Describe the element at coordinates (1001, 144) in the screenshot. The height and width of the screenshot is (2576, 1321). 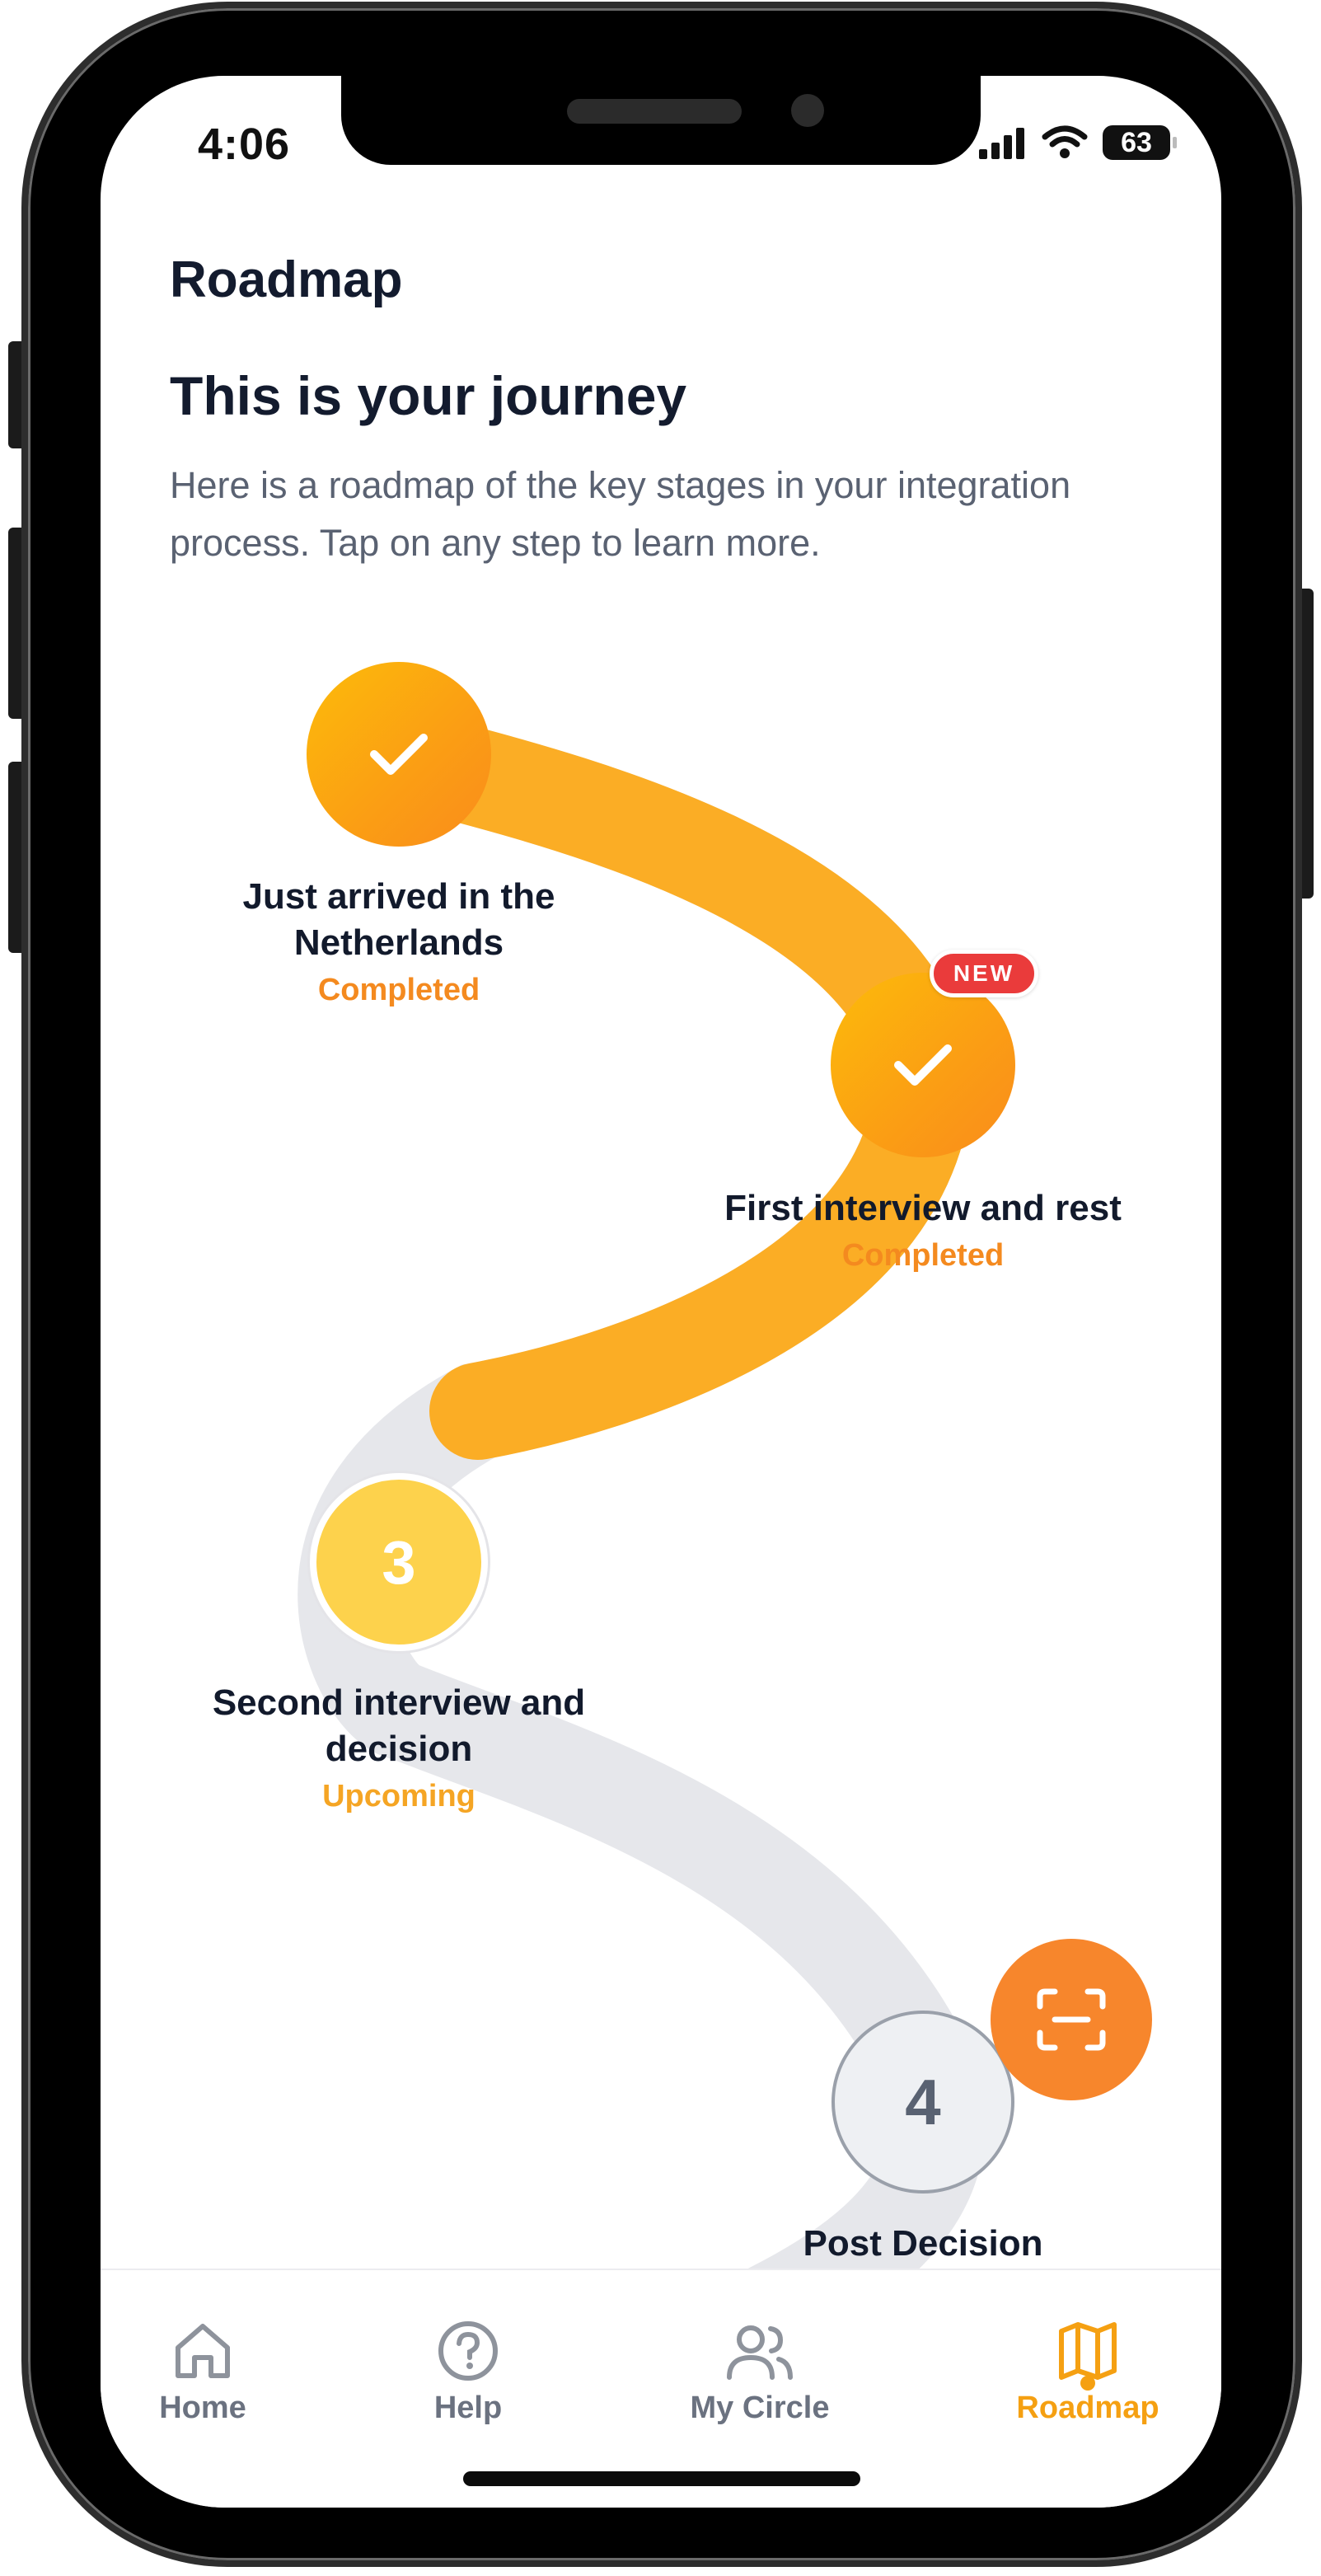
I see `signal-icon` at that location.